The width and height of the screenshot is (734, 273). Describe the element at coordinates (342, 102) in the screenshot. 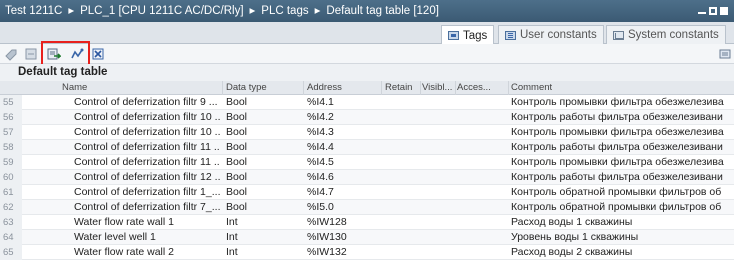

I see `tag-address: %I4.1` at that location.